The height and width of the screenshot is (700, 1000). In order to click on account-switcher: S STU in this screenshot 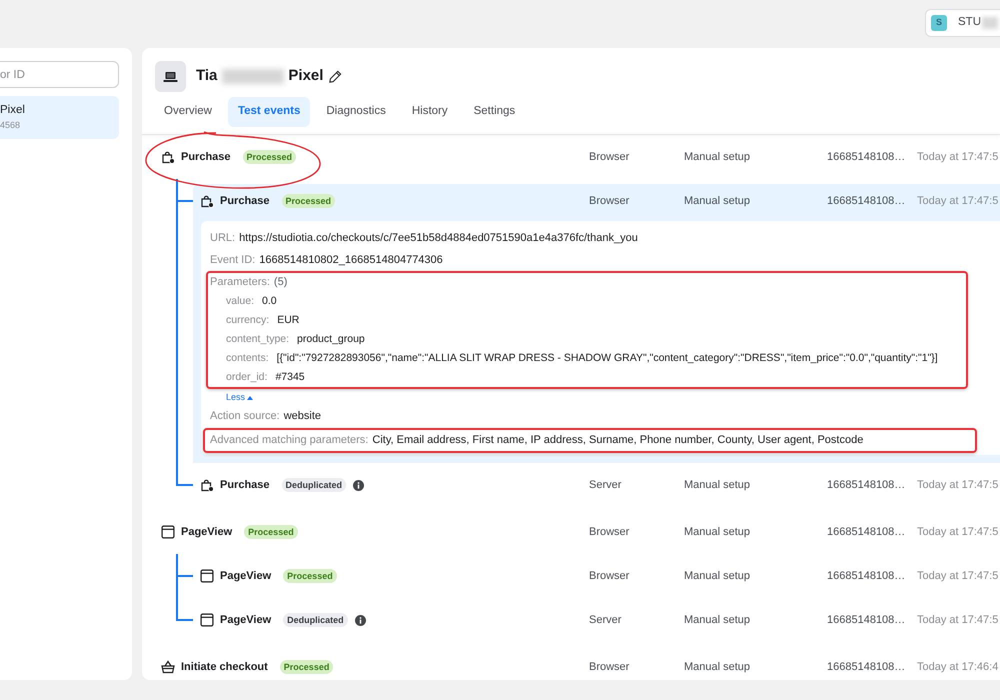, I will do `click(962, 23)`.